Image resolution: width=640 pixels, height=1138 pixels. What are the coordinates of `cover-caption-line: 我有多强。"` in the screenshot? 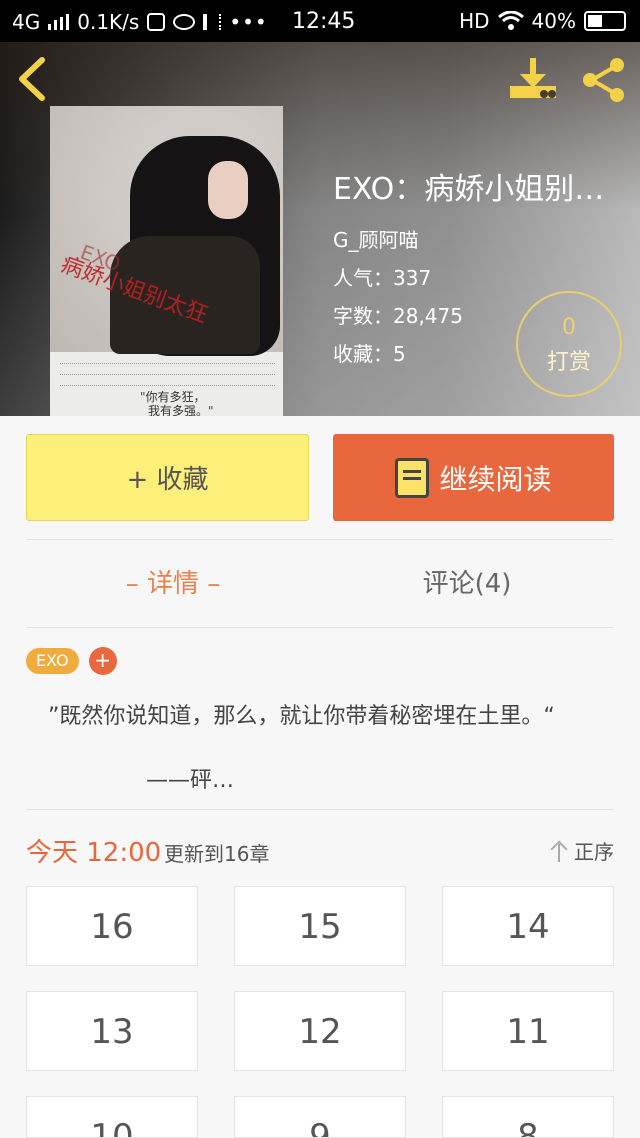 It's located at (181, 410).